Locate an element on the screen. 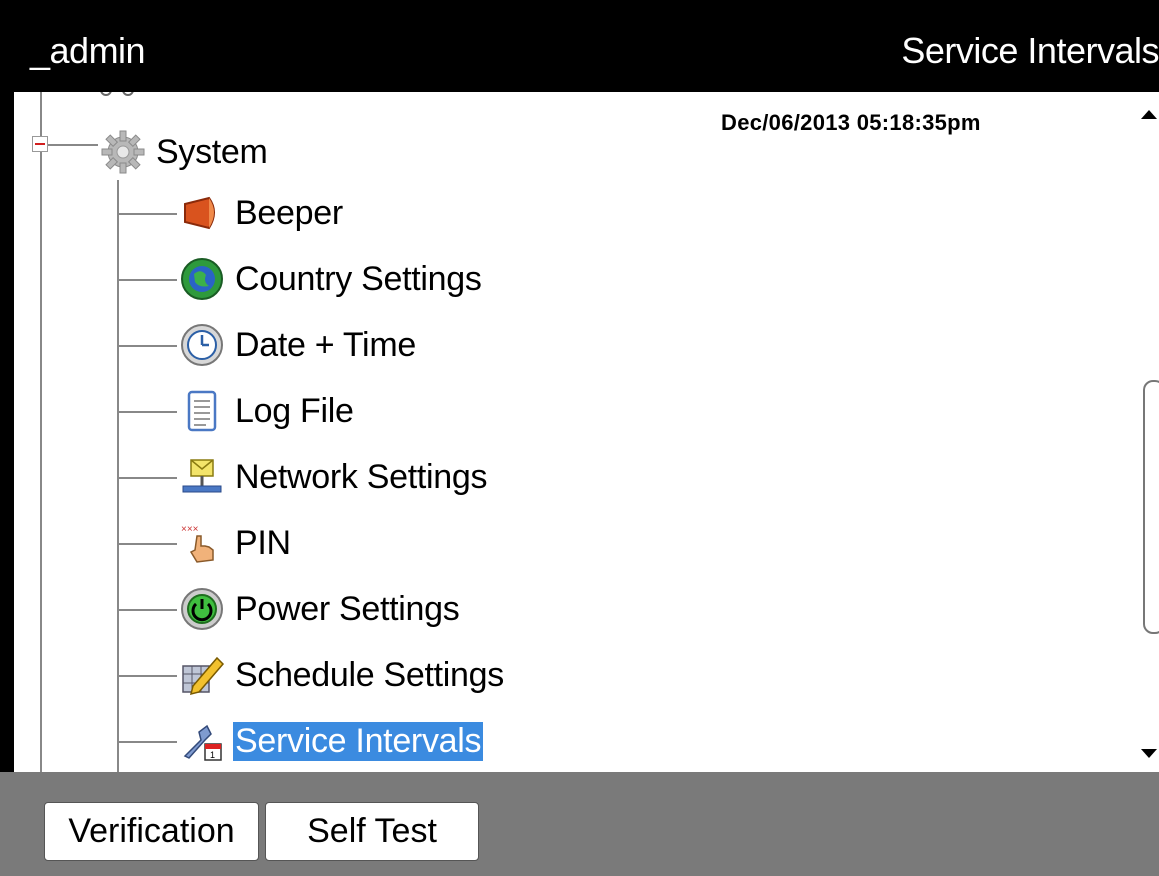 This screenshot has height=876, width=1159. tree-node-label: Country Settings is located at coordinates (358, 278).